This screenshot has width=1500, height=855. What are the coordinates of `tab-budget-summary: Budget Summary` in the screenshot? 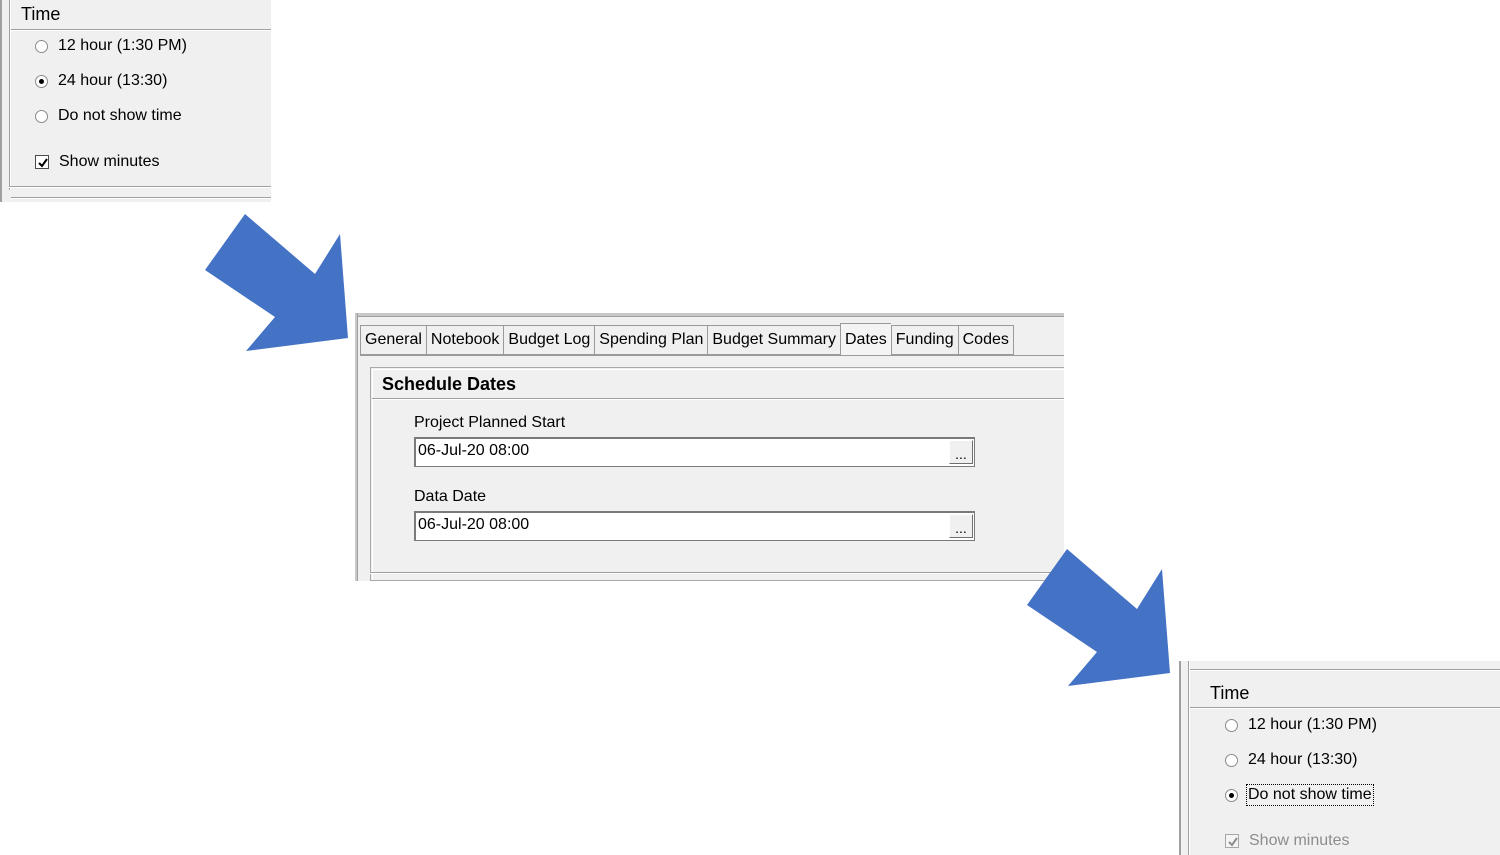 It's located at (773, 340).